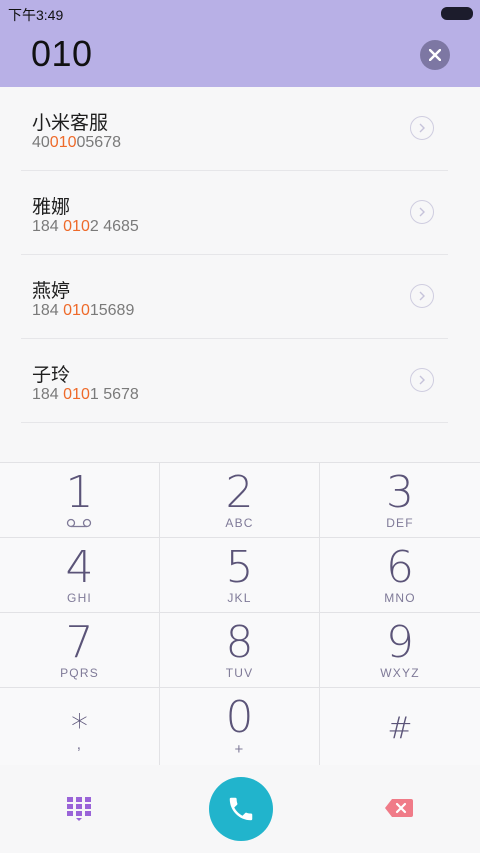  I want to click on contact-name: 燕婷, so click(51, 291).